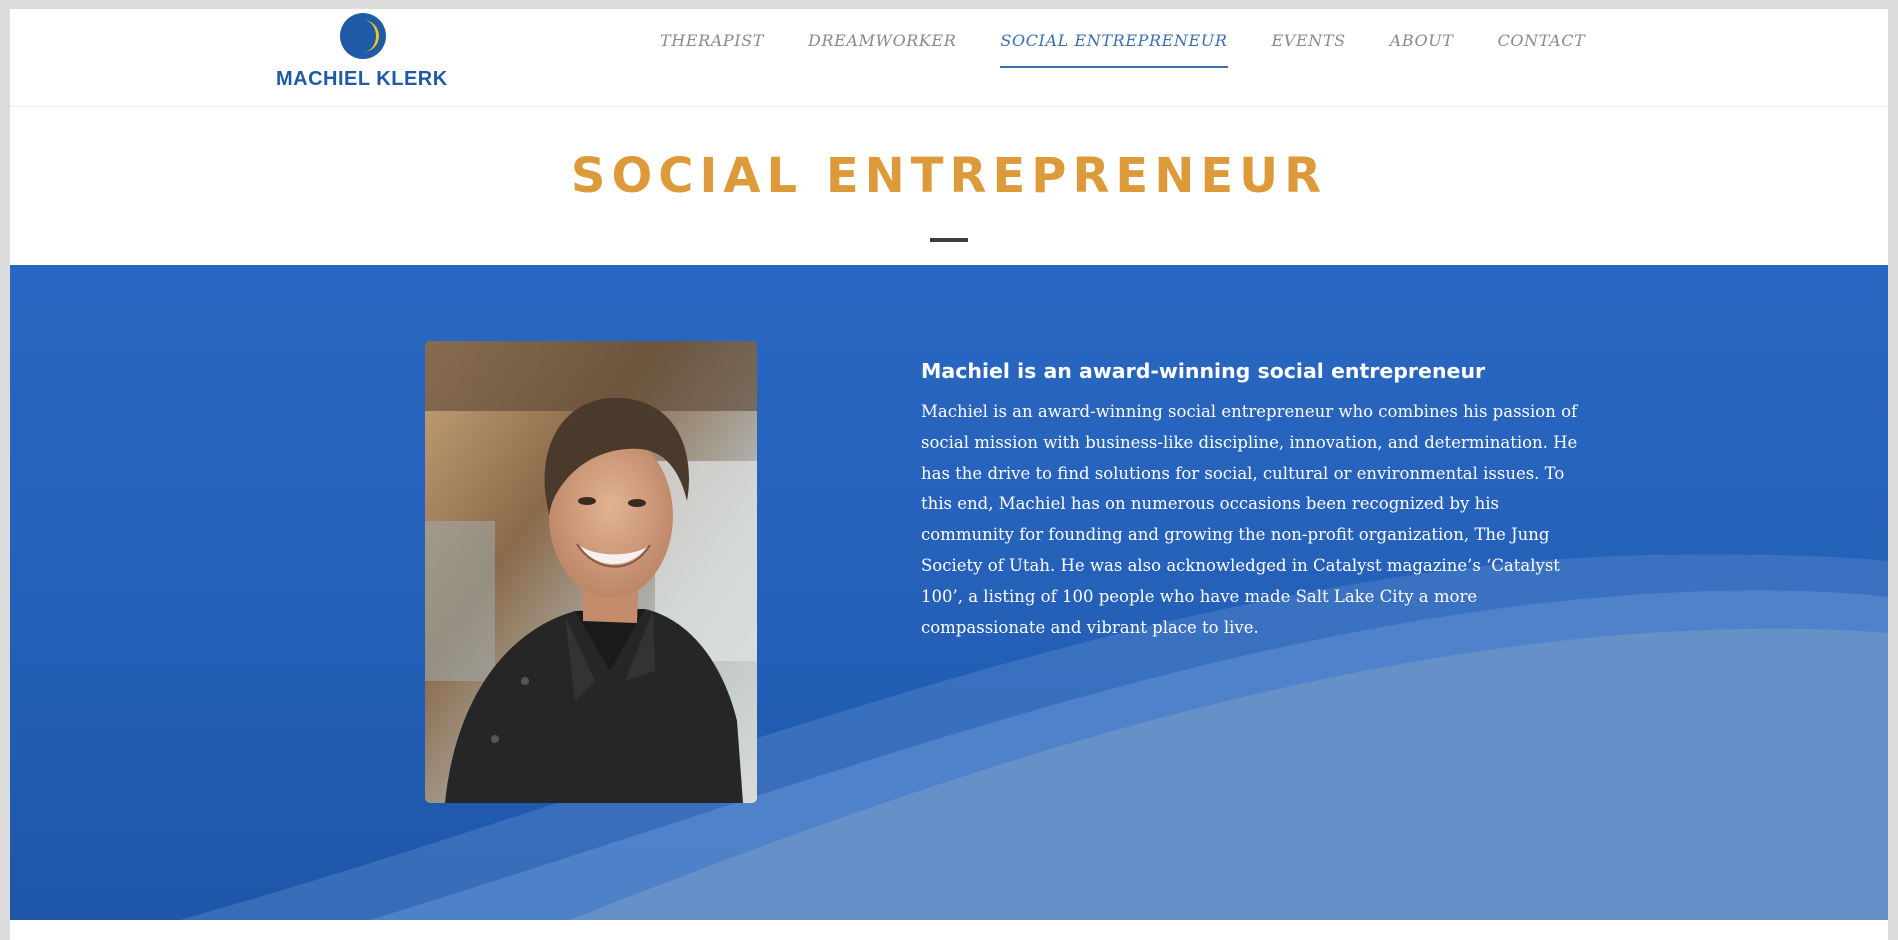 The image size is (1898, 940). Describe the element at coordinates (949, 930) in the screenshot. I see `footer-strip` at that location.